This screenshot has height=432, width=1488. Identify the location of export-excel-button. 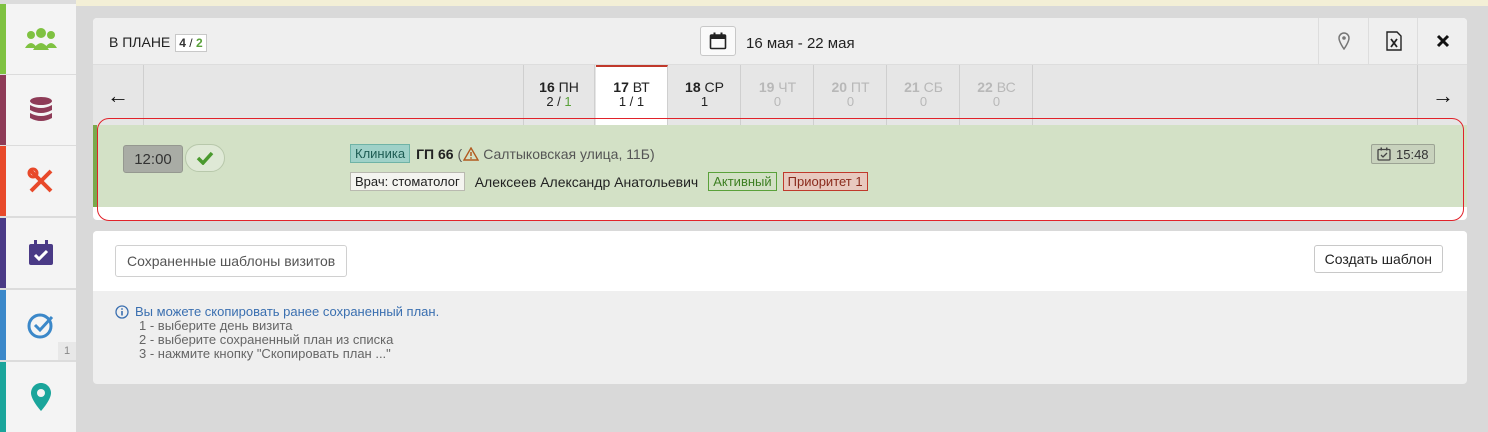
(1393, 41).